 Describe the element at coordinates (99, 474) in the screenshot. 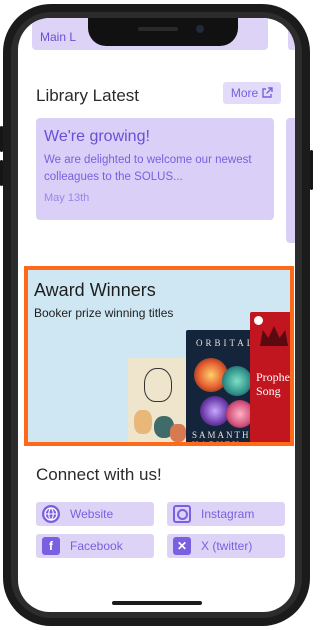

I see `connect-section-title: Connect with us!` at that location.